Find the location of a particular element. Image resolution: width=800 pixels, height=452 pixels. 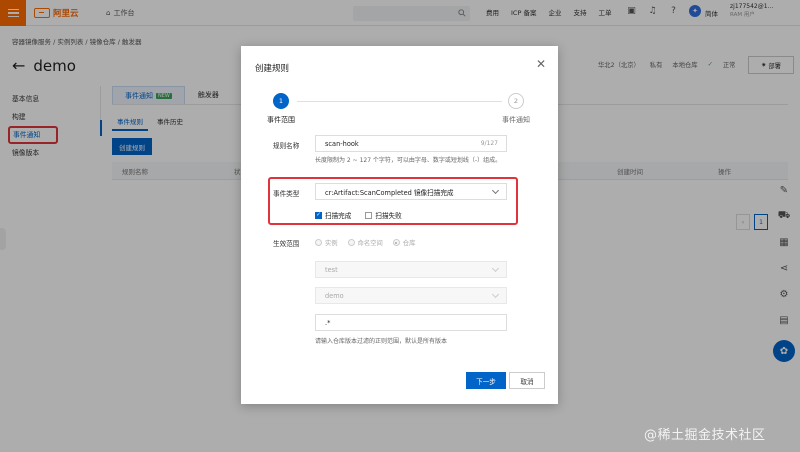

tag-regex-hint: 请输入仓库版本过滤的正则范围，默认是所有版本 is located at coordinates (381, 341).